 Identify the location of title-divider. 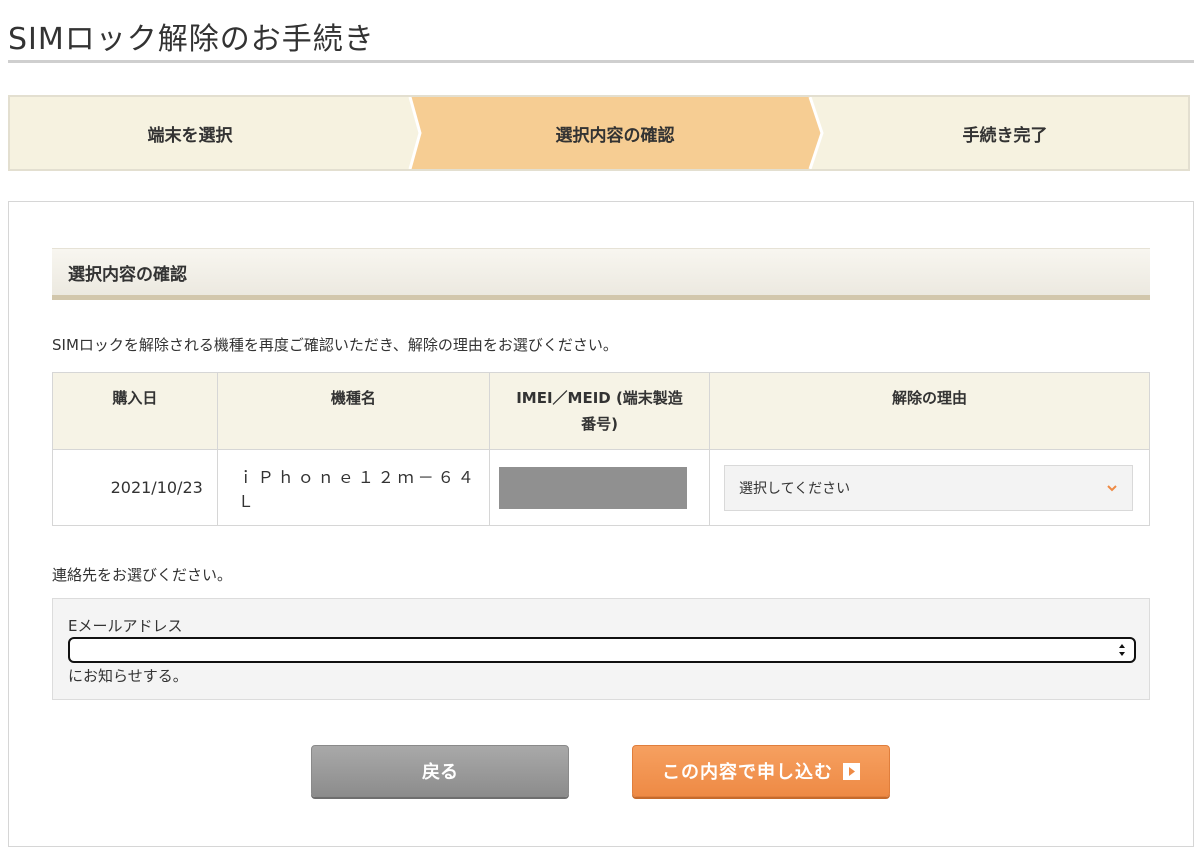
(601, 61).